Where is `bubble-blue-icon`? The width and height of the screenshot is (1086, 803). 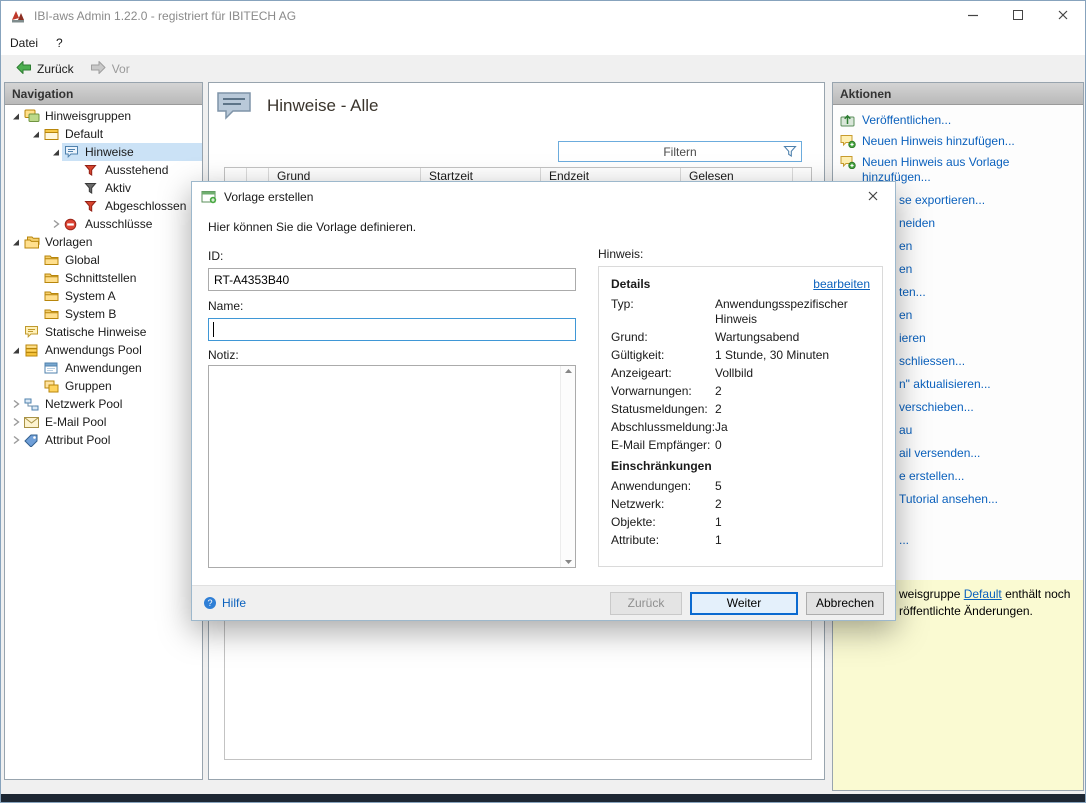 bubble-blue-icon is located at coordinates (72, 152).